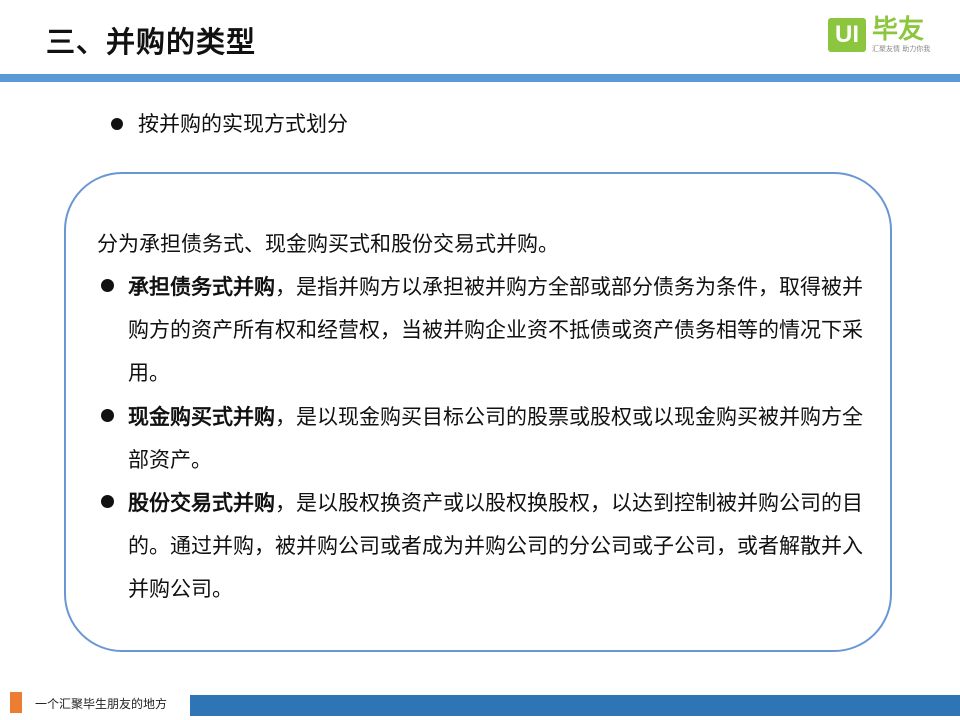  I want to click on item-term: 现金购买式并购, so click(201, 417).